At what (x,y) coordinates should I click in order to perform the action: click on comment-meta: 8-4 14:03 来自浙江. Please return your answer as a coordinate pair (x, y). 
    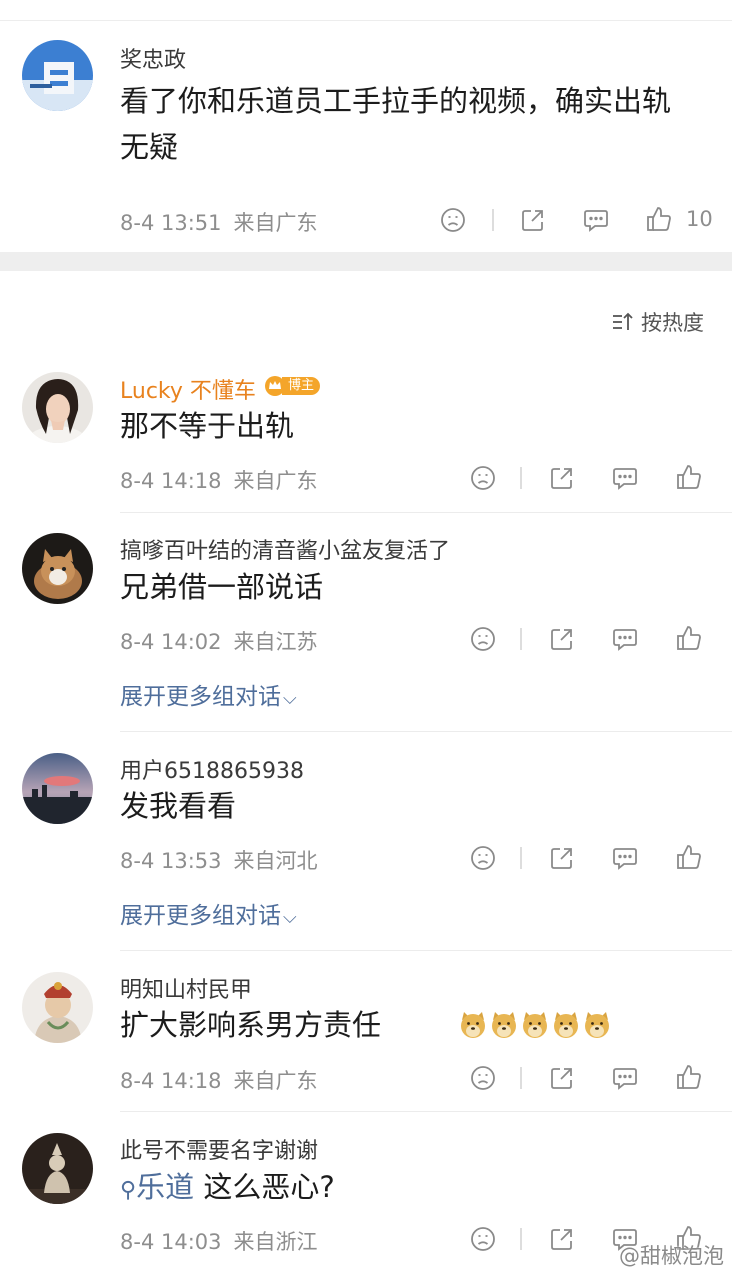
    Looking at the image, I should click on (219, 1241).